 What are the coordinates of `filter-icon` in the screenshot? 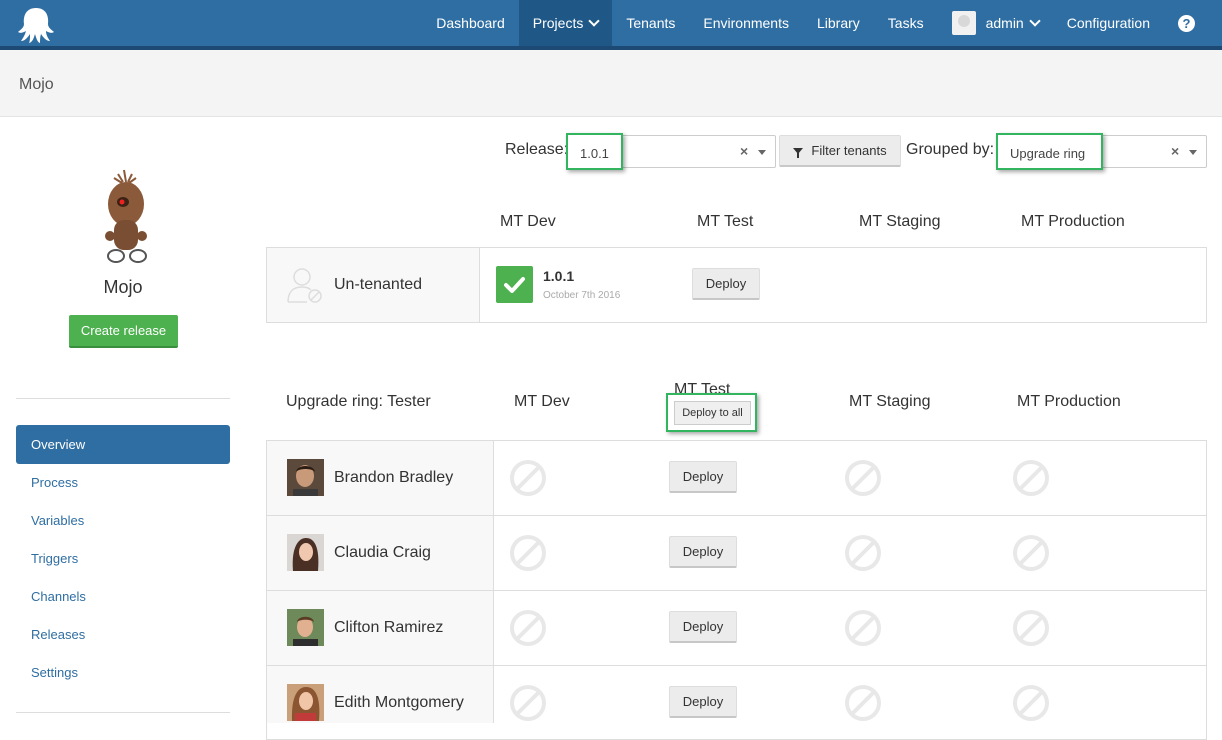 It's located at (798, 152).